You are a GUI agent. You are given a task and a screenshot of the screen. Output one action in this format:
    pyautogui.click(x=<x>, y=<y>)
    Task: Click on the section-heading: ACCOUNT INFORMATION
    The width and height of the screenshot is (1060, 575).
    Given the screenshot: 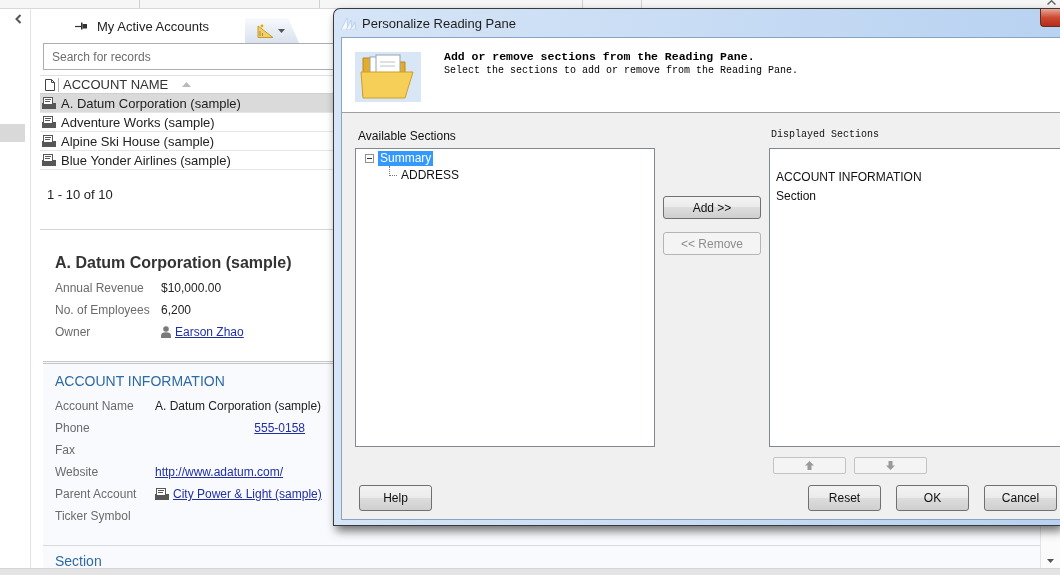 What is the action you would take?
    pyautogui.click(x=140, y=381)
    